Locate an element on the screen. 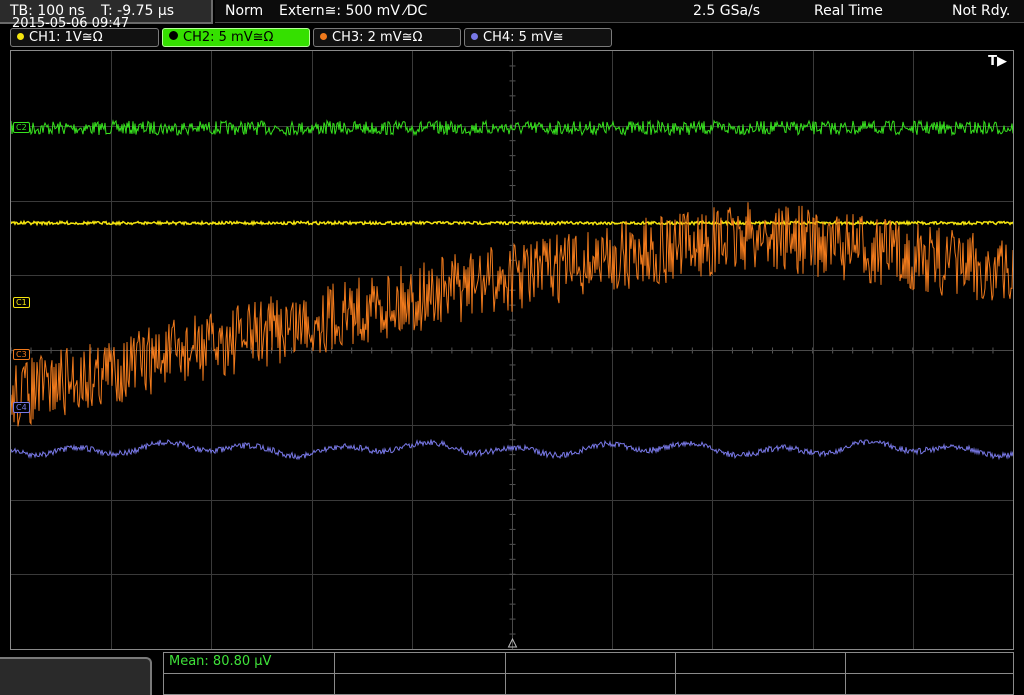 This screenshot has width=1024, height=695. ch3-label: CH3: 2 mV≅Ω is located at coordinates (377, 37).